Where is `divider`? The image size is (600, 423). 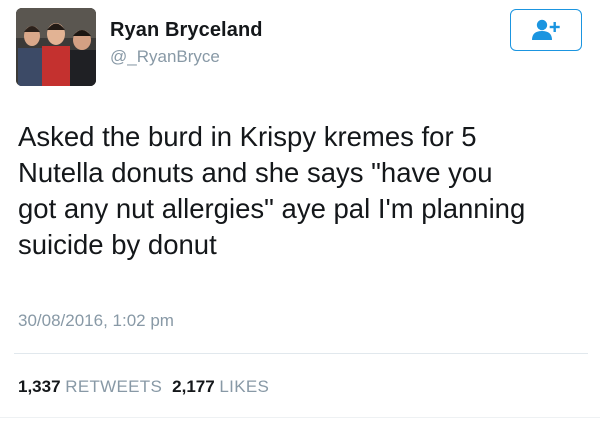
divider is located at coordinates (301, 353).